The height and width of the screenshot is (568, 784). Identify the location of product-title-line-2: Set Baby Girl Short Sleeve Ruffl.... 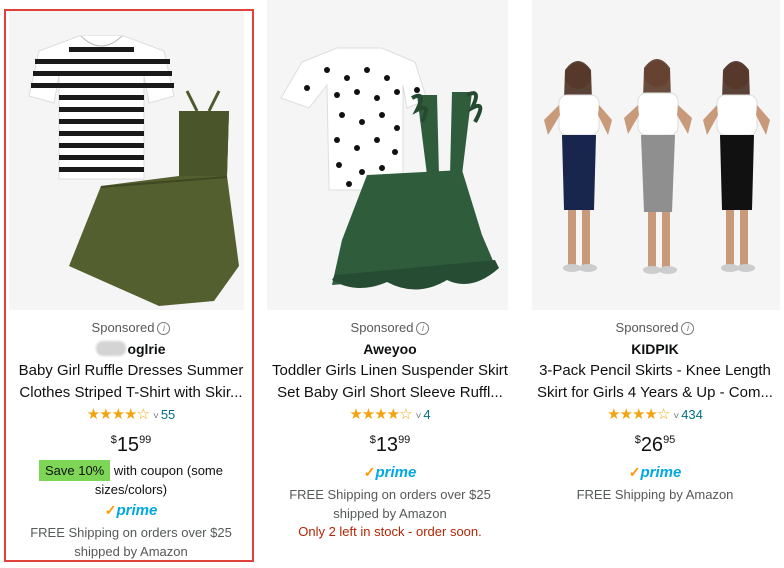
(390, 393).